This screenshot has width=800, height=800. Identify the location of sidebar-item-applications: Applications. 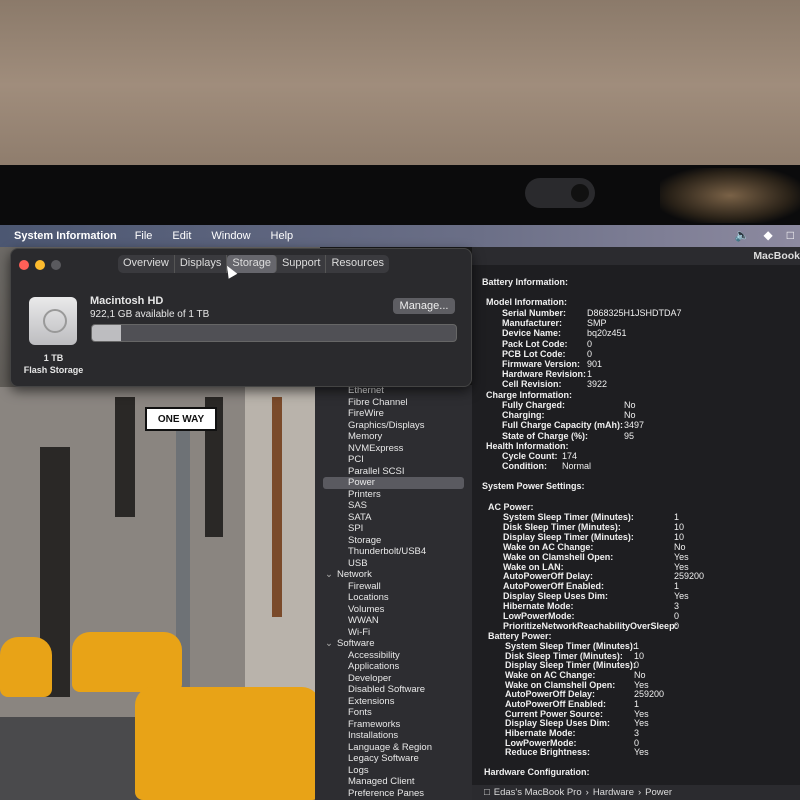
(393, 667).